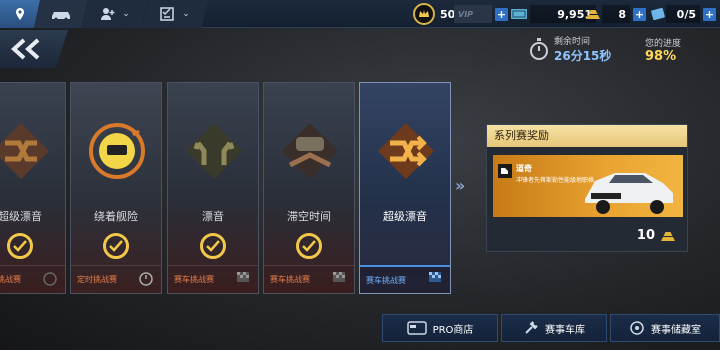 Image resolution: width=720 pixels, height=350 pixels. I want to click on event-card-super-drift-2: 超级漂音 赛车挑战赛, so click(405, 188).